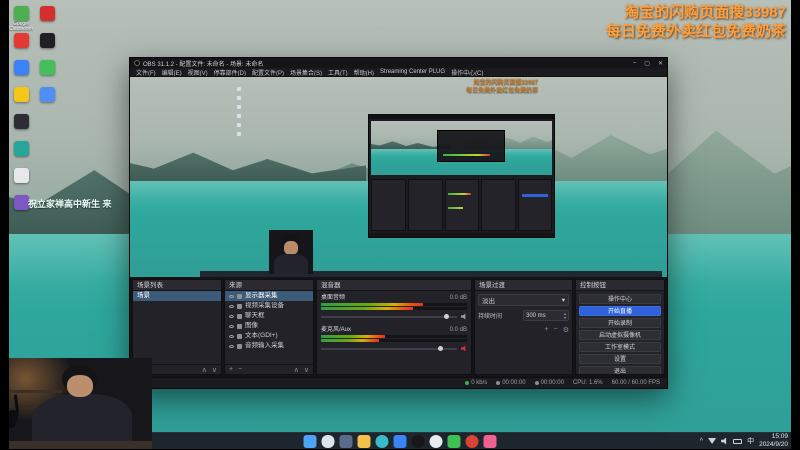 This screenshot has width=800, height=450. What do you see at coordinates (738, 441) in the screenshot?
I see `battery-icon` at bounding box center [738, 441].